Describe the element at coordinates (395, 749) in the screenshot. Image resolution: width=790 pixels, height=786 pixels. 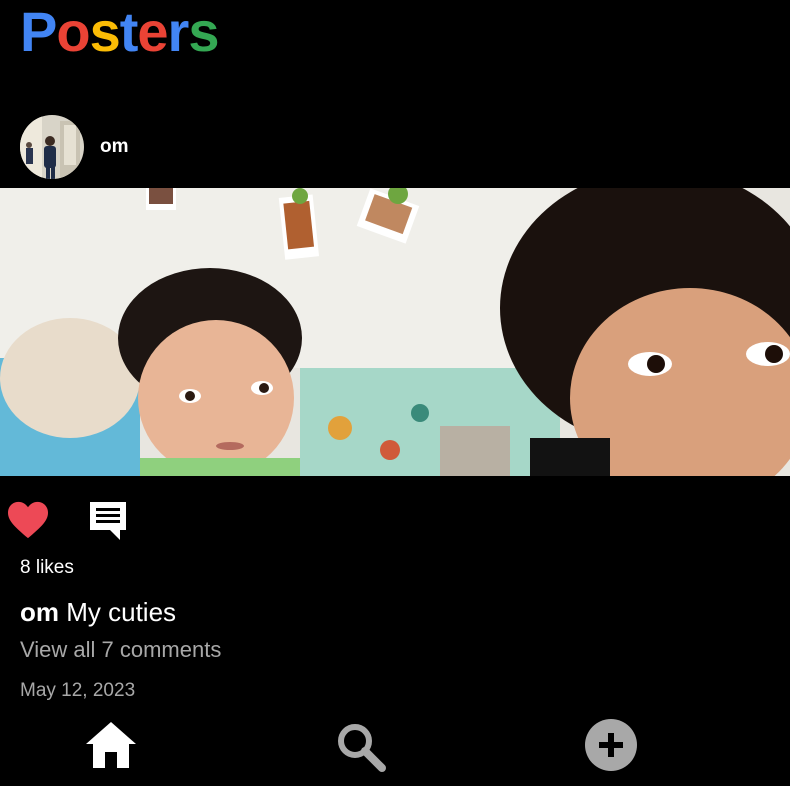
I see `bottom-nav` at that location.